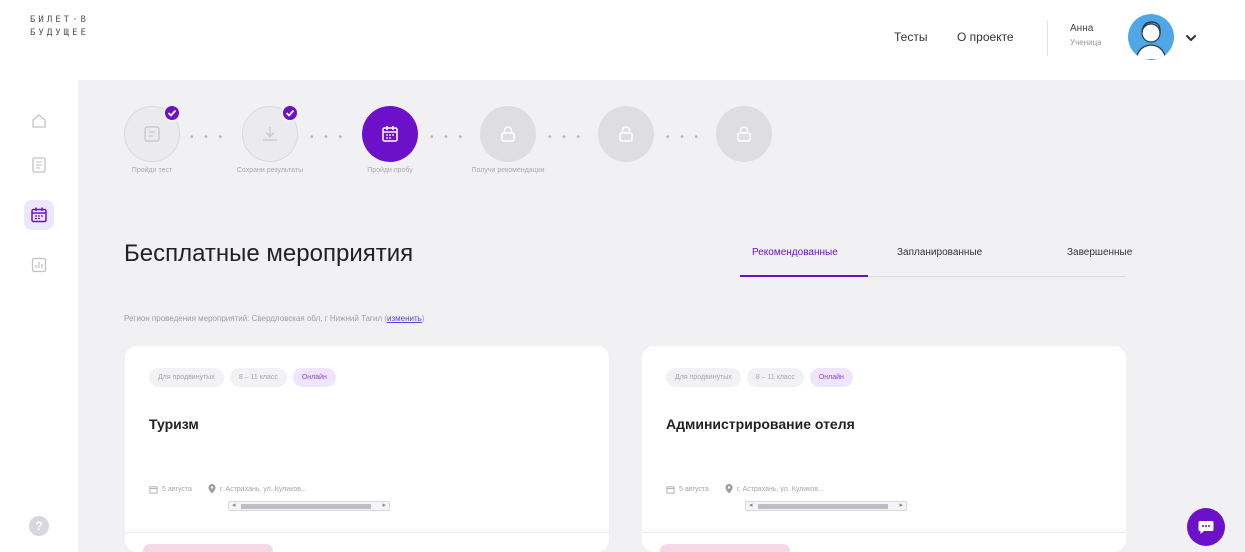  Describe the element at coordinates (508, 170) in the screenshot. I see `step-label: Получи рекомендации` at that location.